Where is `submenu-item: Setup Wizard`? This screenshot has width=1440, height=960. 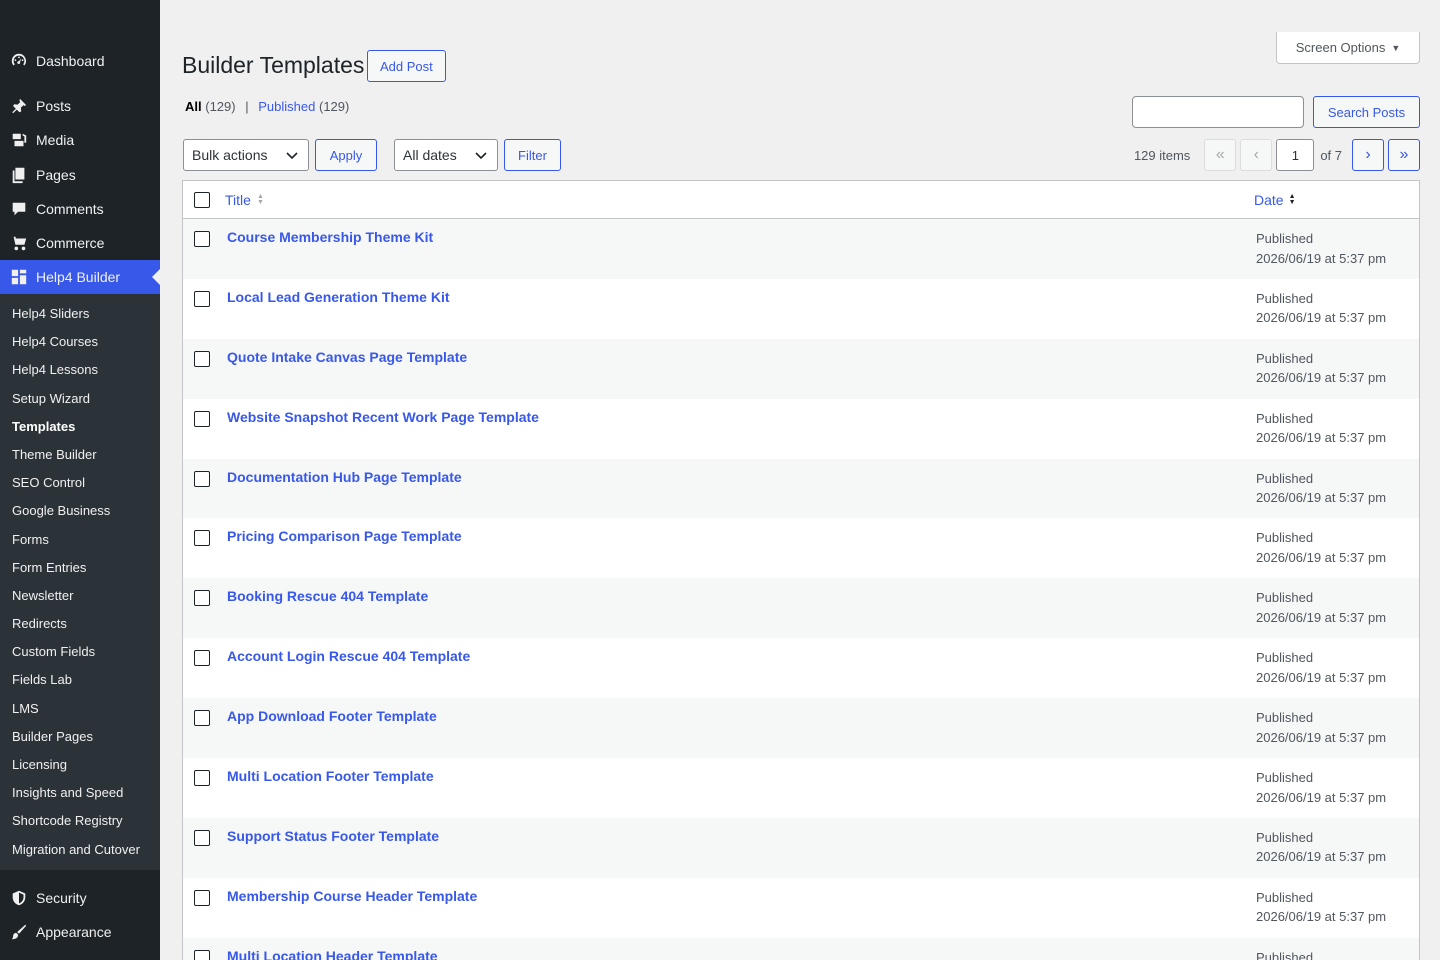
submenu-item: Setup Wizard is located at coordinates (80, 399).